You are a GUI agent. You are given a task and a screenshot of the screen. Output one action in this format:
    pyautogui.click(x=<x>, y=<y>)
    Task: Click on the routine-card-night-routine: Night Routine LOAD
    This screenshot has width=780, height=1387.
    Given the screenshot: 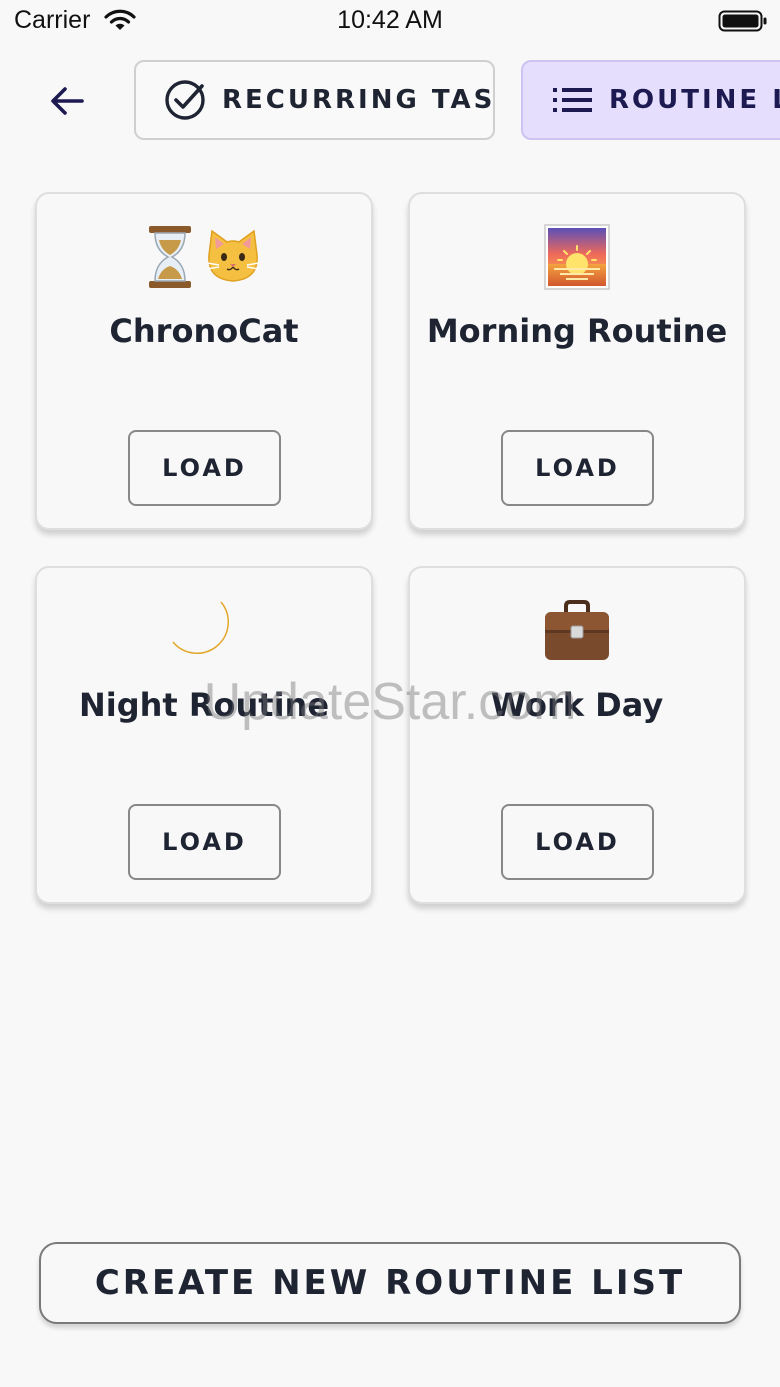 What is the action you would take?
    pyautogui.click(x=204, y=735)
    